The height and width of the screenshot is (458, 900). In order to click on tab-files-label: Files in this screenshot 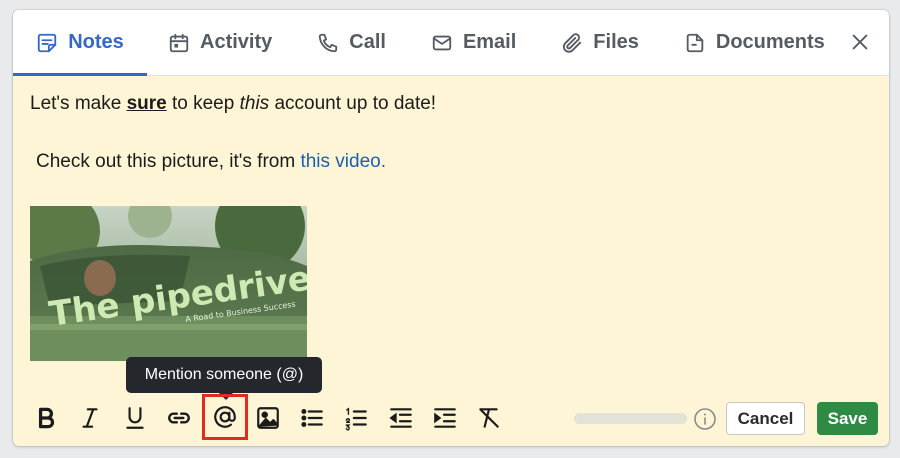, I will do `click(616, 42)`.